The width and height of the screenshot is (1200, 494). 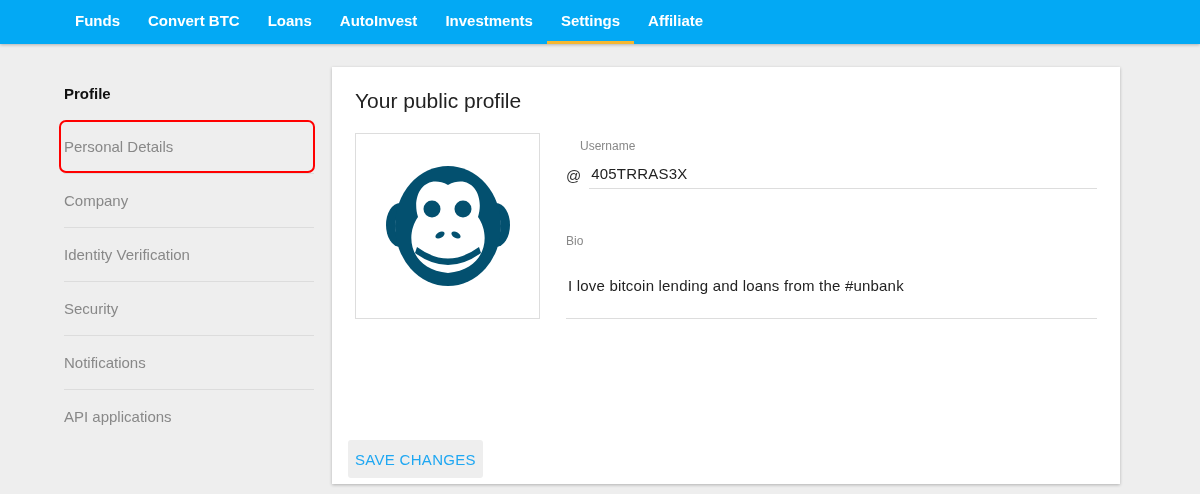 I want to click on field-label: Bio, so click(x=575, y=241).